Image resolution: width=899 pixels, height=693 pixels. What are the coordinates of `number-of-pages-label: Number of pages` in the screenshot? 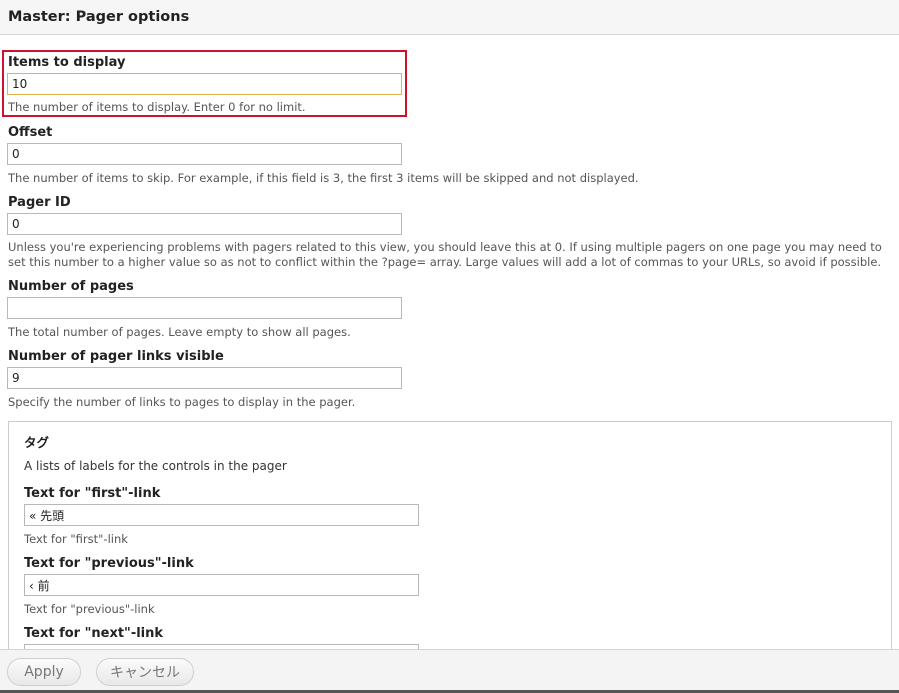 It's located at (71, 286).